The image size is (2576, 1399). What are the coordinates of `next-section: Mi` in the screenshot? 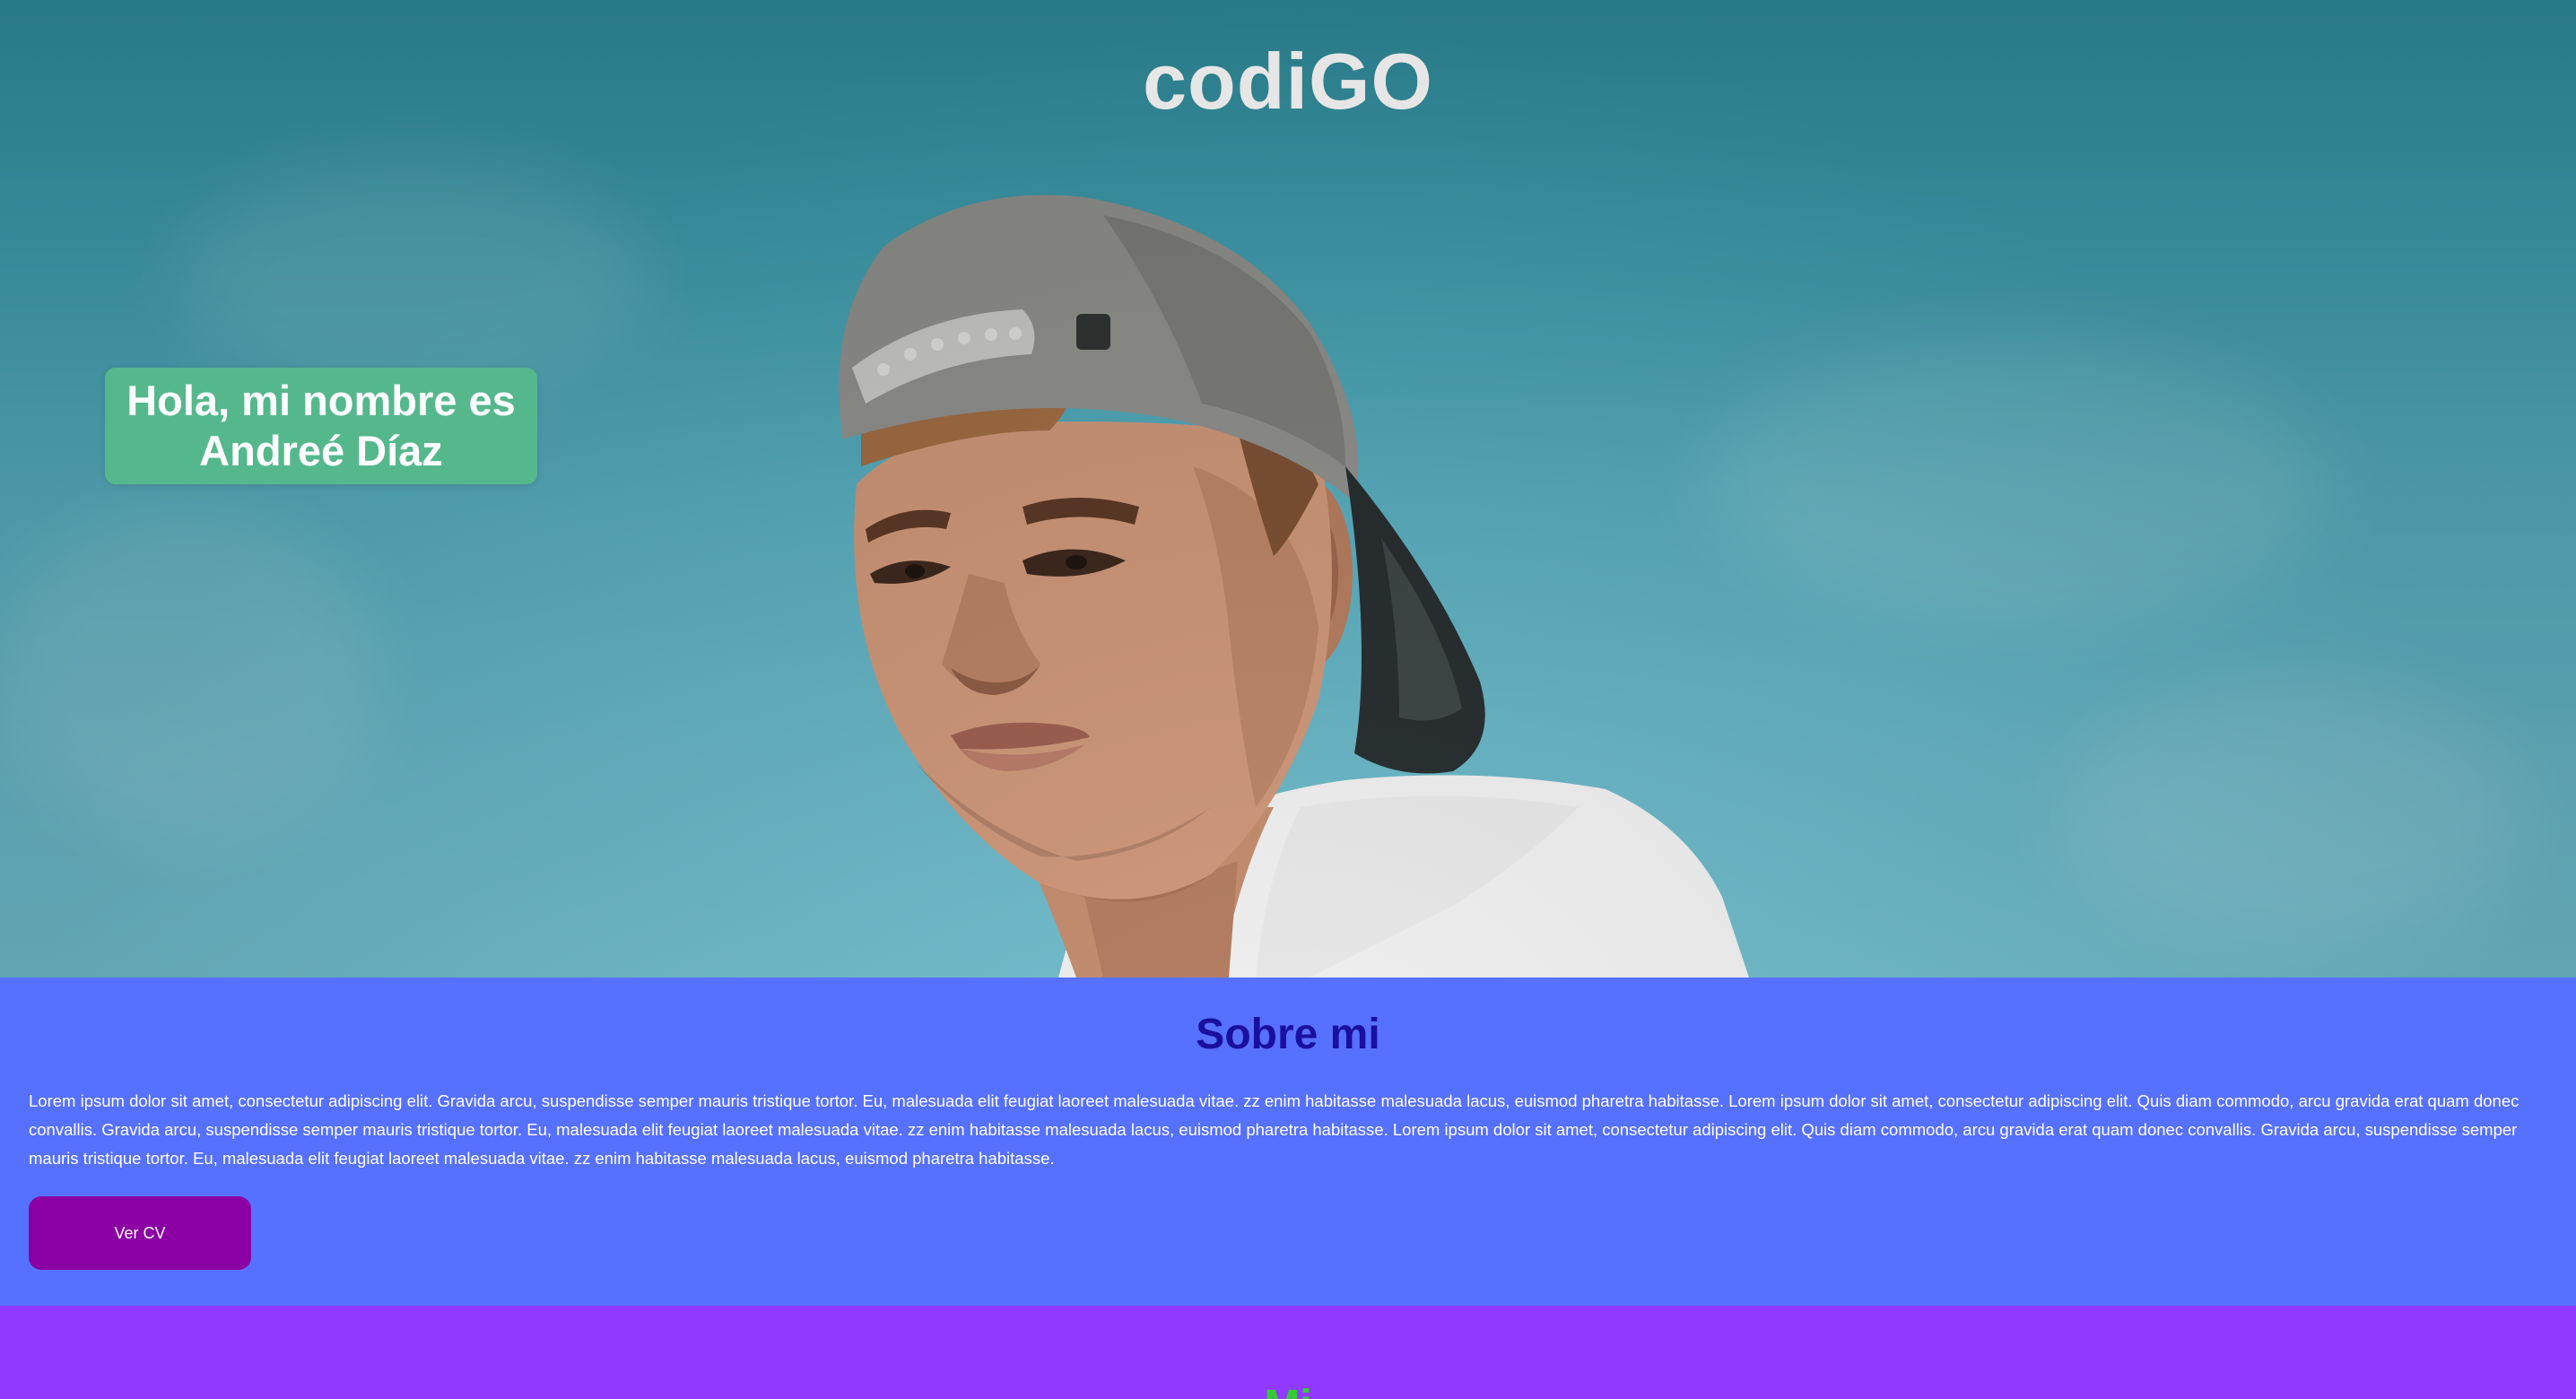 It's located at (1288, 1352).